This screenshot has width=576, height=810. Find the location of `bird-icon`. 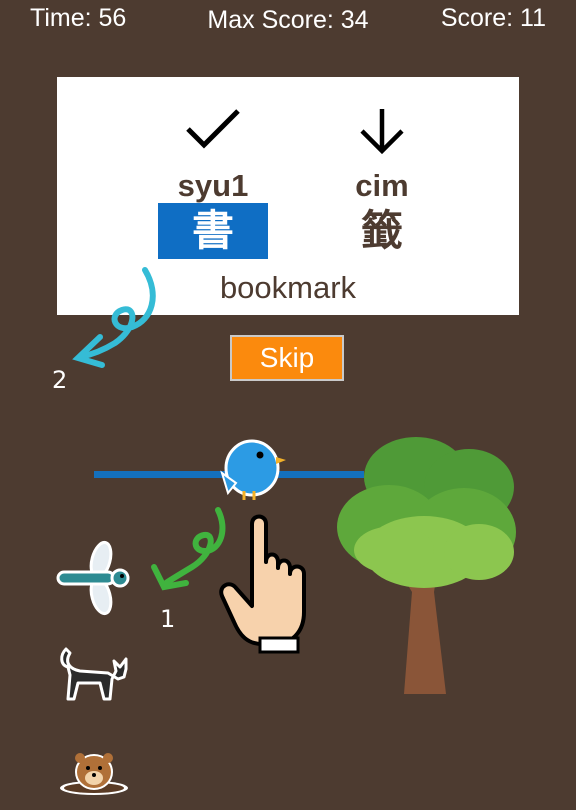

bird-icon is located at coordinates (251, 468).